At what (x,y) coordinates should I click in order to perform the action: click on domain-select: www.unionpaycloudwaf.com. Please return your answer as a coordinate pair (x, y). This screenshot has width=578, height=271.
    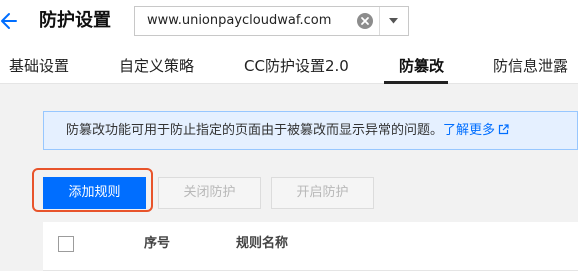
    Looking at the image, I should click on (271, 21).